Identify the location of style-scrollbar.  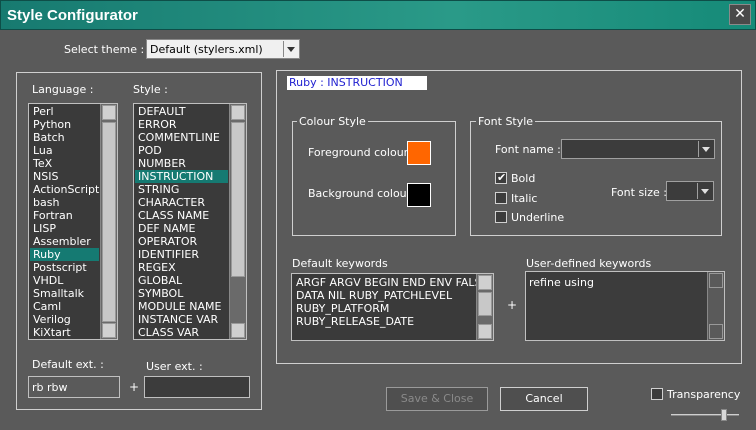
(237, 221).